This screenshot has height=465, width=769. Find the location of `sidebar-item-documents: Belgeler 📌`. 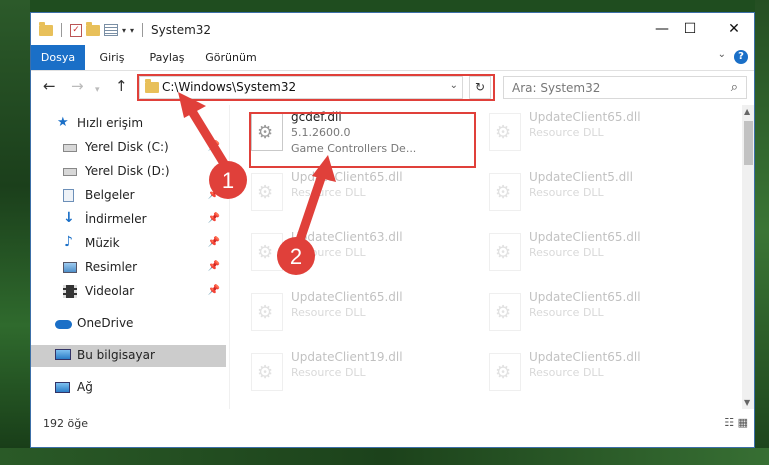

sidebar-item-documents: Belgeler 📌 is located at coordinates (128, 196).